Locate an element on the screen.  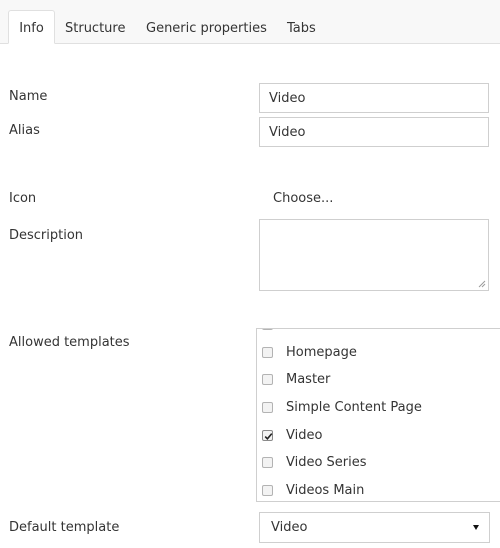
default-template-label: Default template is located at coordinates (64, 527).